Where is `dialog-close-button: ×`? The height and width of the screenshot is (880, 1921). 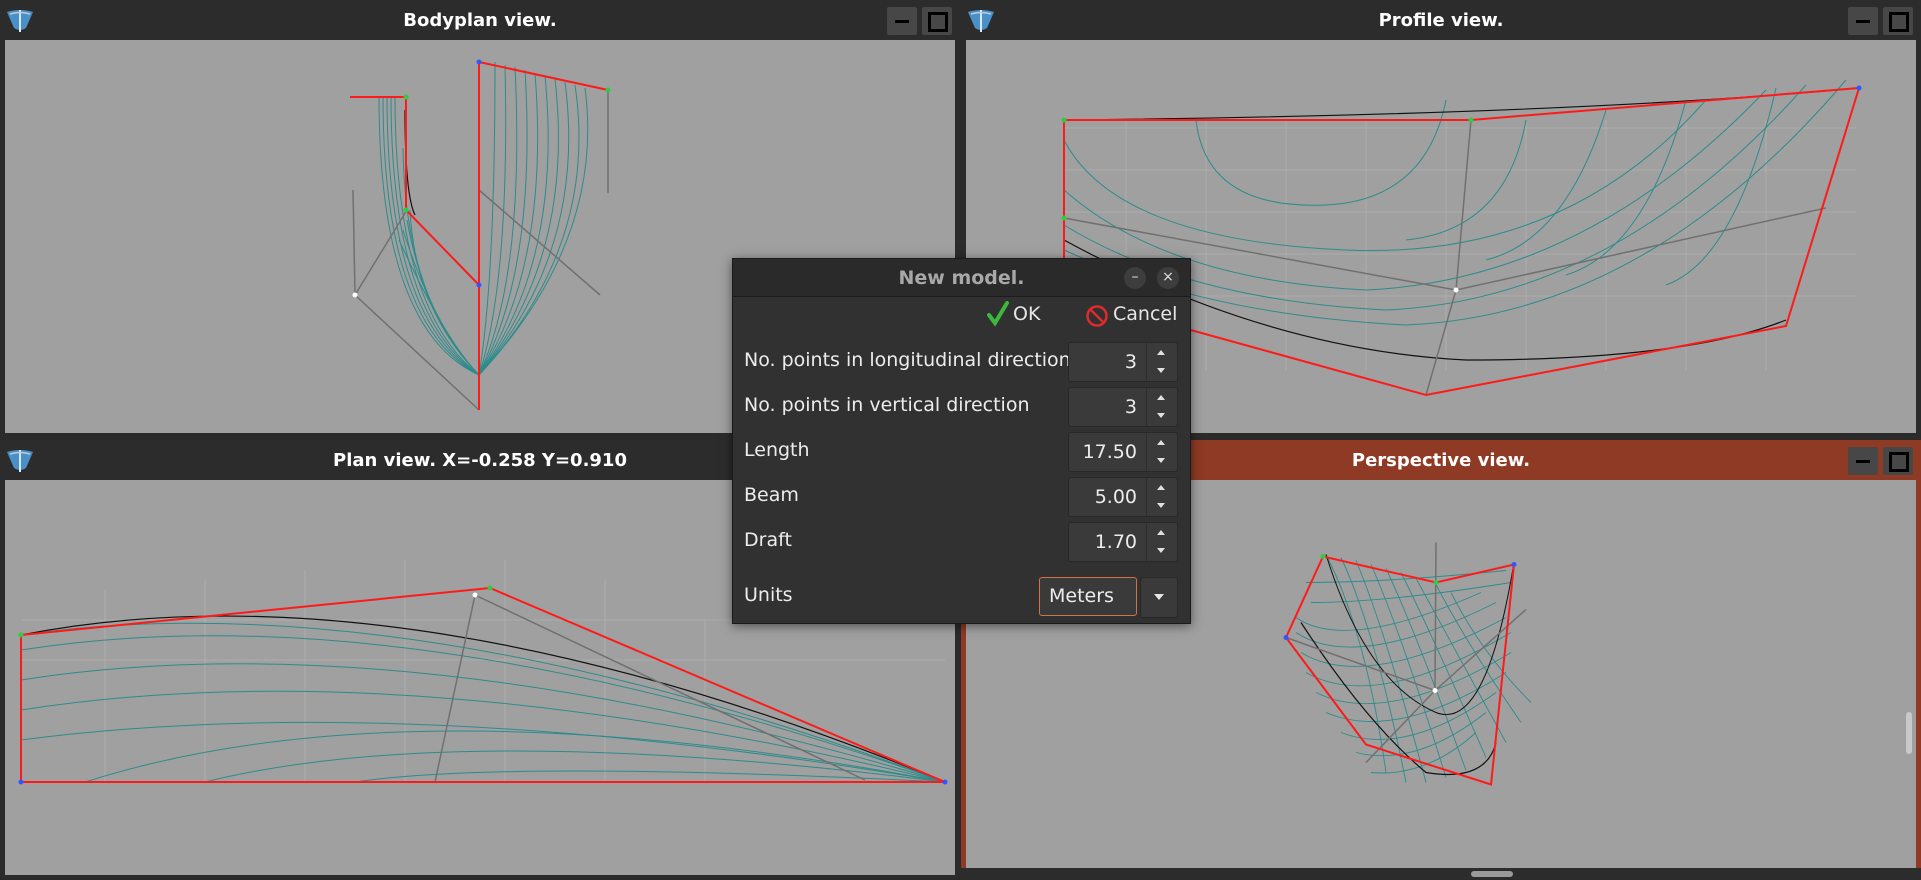
dialog-close-button: × is located at coordinates (1168, 278).